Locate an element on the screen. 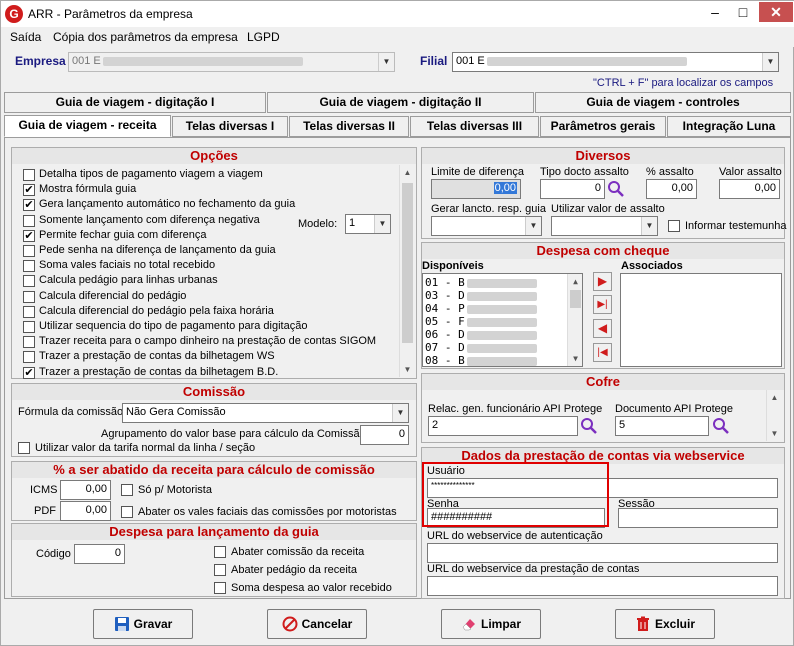  formula-select: Não Gera Comissão ▼ is located at coordinates (265, 413).